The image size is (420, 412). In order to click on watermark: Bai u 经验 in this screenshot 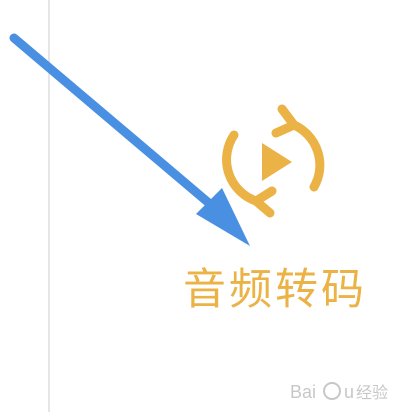, I will do `click(350, 391)`.